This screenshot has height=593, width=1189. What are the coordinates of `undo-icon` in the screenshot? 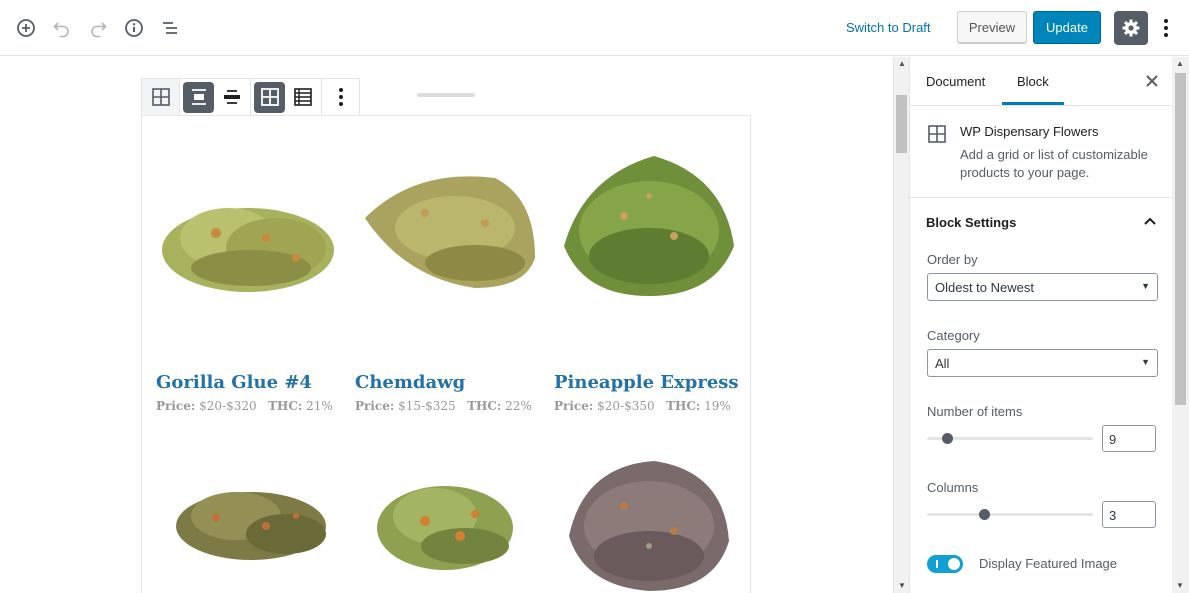 It's located at (62, 28).